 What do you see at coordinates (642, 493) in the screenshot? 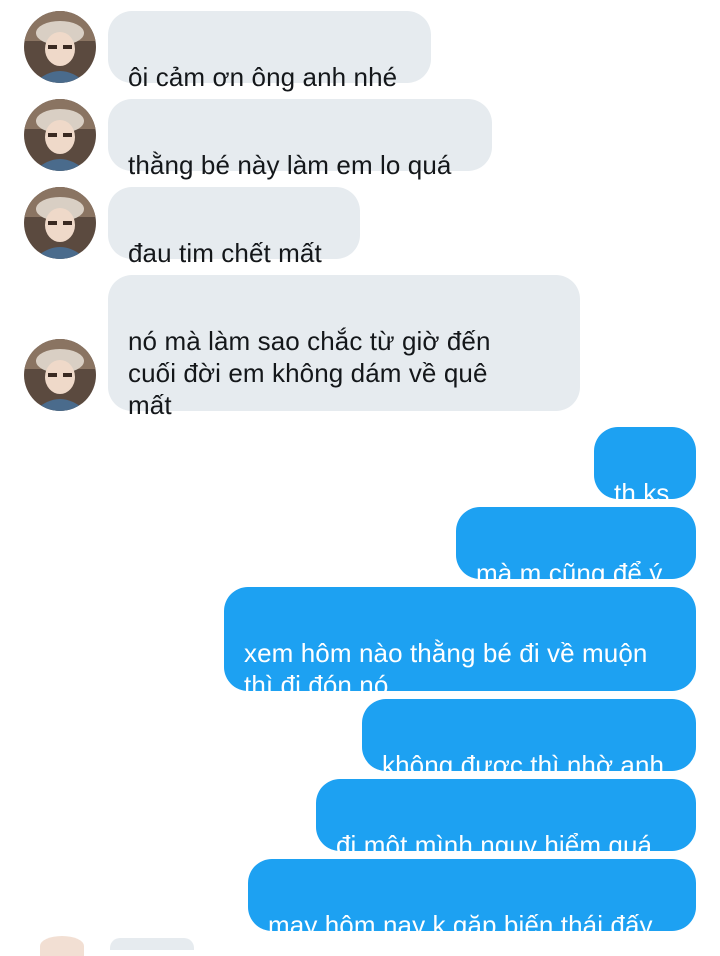
I see `message-text: th ks` at bounding box center [642, 493].